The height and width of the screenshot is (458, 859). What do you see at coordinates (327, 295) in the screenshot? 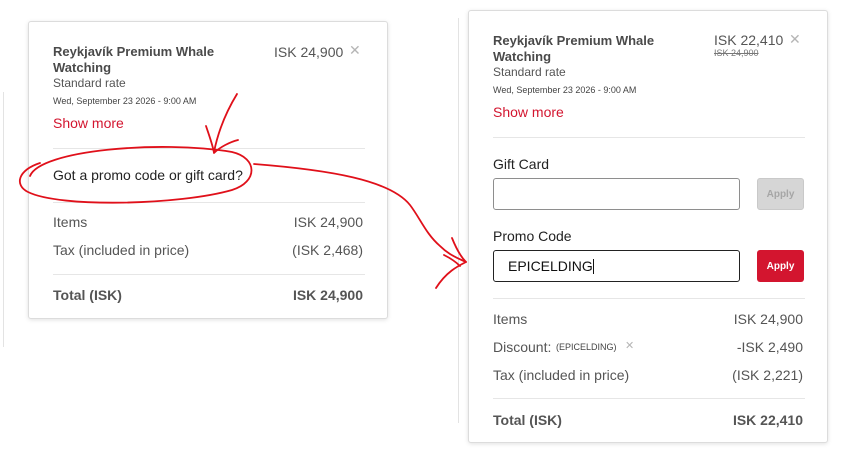
I see `total-value: ISK 24,900` at bounding box center [327, 295].